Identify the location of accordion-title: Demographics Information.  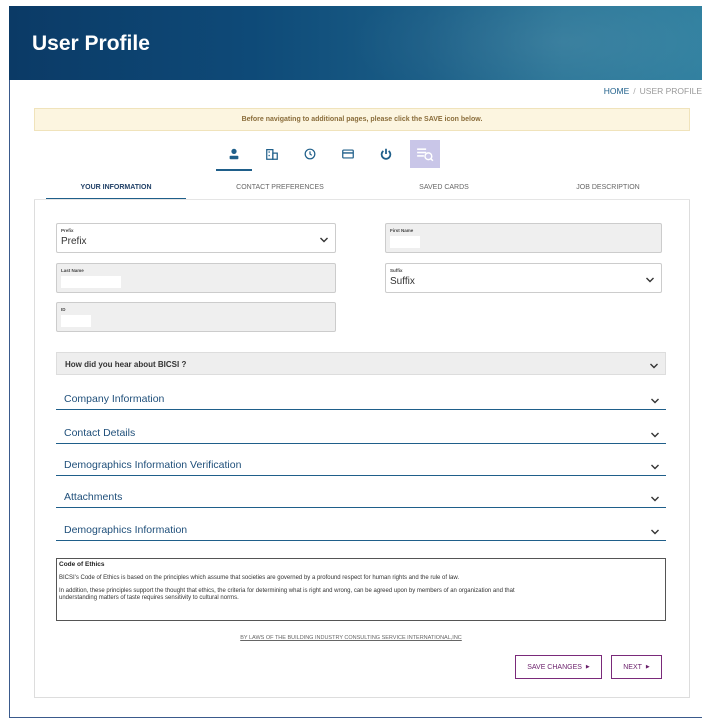
(126, 530).